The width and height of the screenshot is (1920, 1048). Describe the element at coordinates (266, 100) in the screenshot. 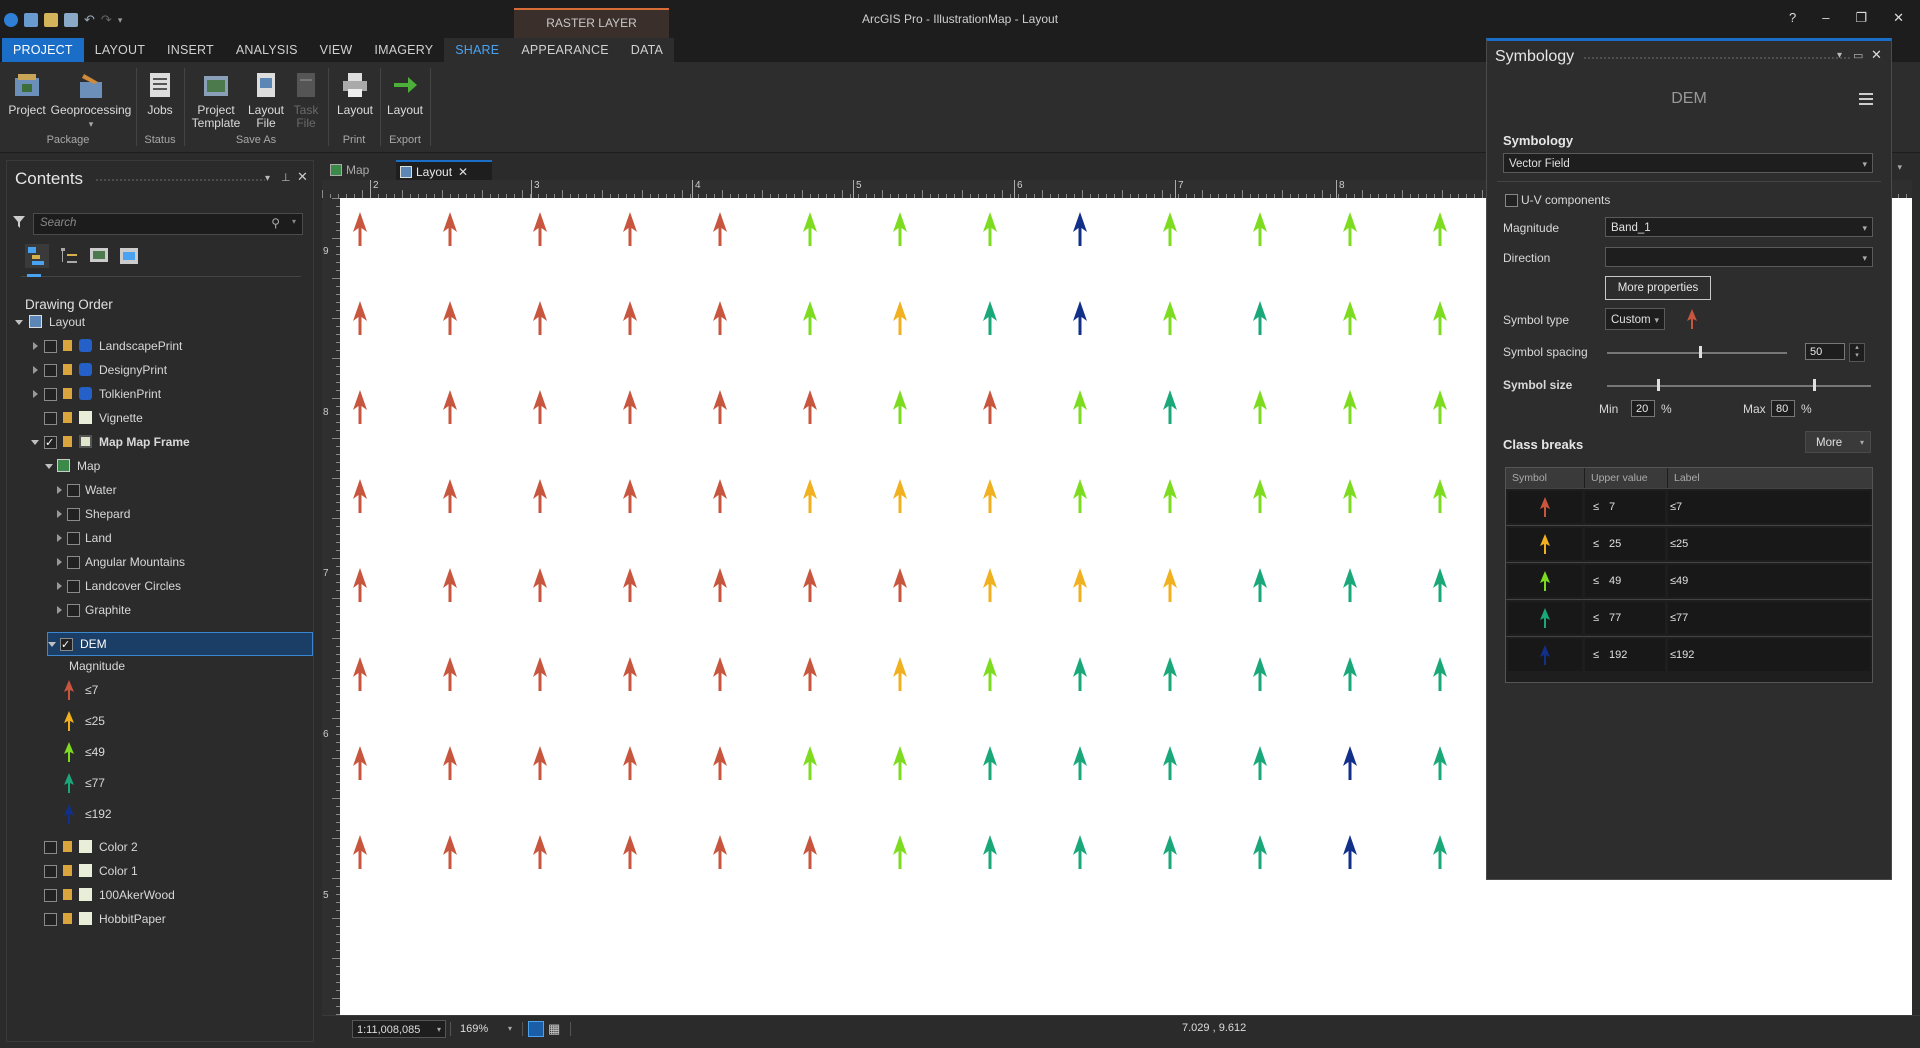

I see `layout-file-button: Layout File` at that location.